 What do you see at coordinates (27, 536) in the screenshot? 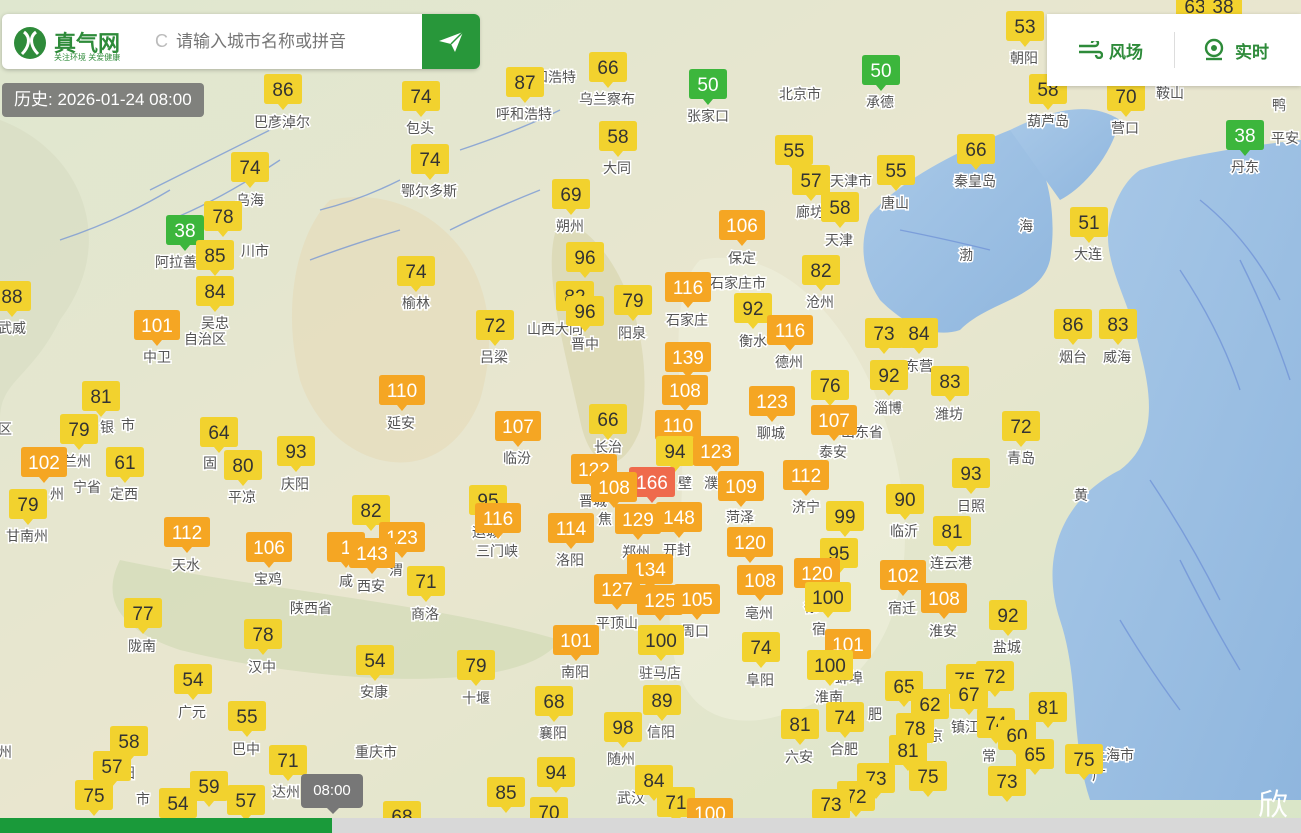
I see `city-label: 甘南州` at bounding box center [27, 536].